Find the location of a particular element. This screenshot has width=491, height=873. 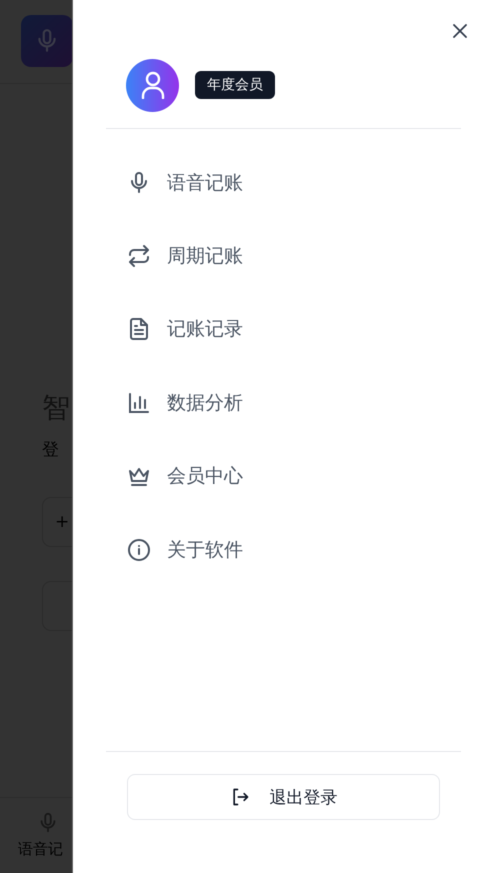

close-icon is located at coordinates (460, 31).